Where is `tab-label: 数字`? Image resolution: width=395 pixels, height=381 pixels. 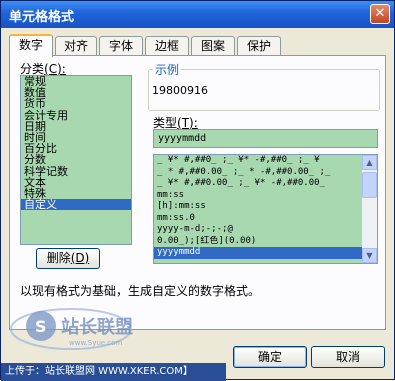 tab-label: 数字 is located at coordinates (30, 45).